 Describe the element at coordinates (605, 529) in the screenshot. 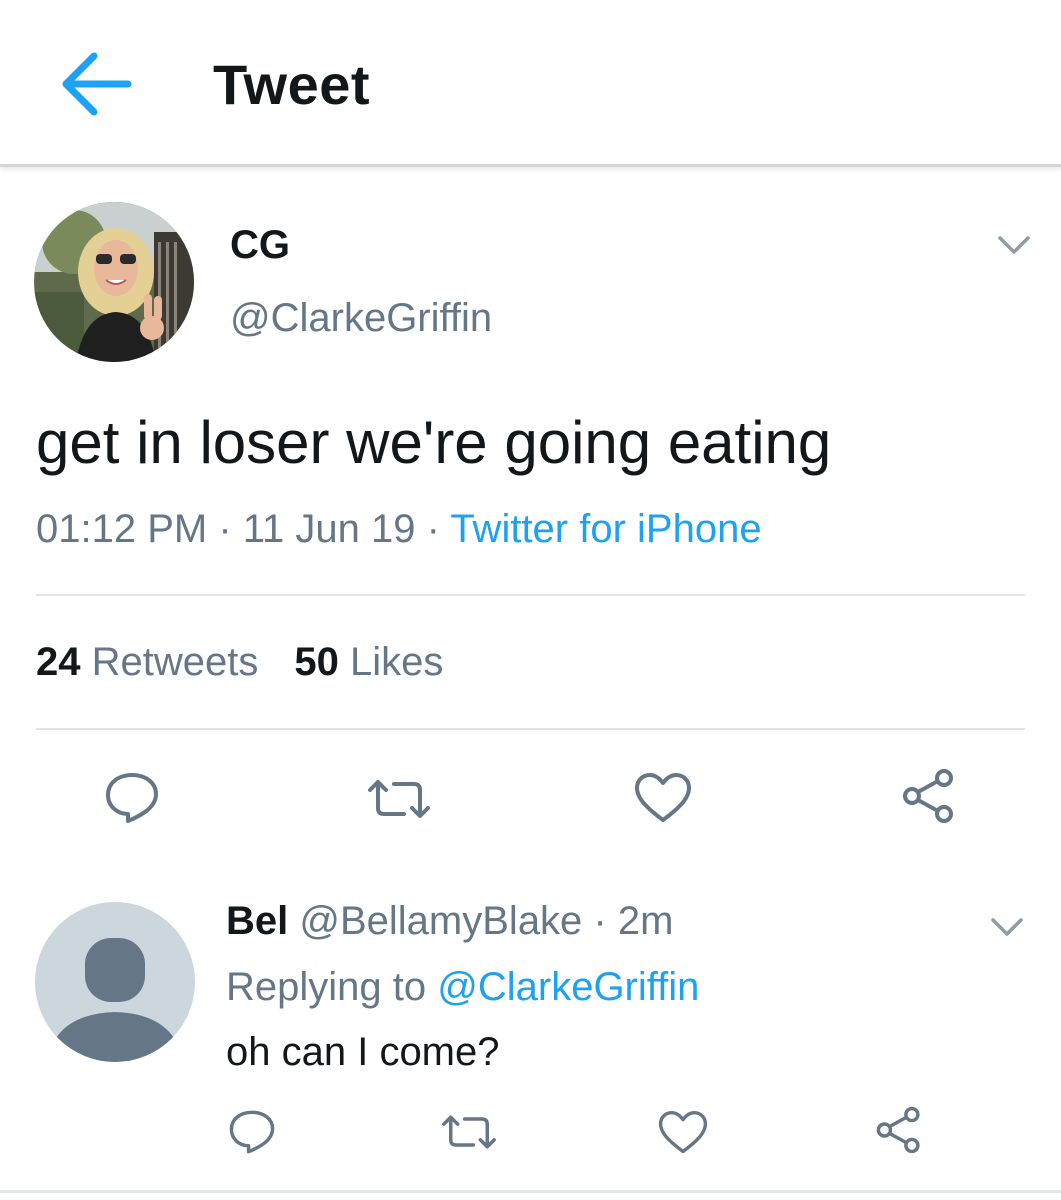

I see `tweet-source-link: Twitter for iPhone` at that location.